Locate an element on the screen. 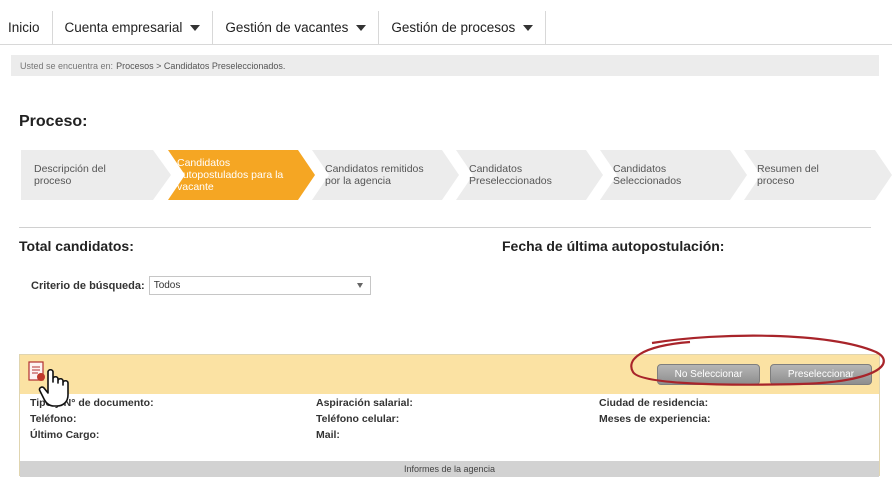 Image resolution: width=892 pixels, height=477 pixels. step-seleccionados: Candidatos Seleccionados is located at coordinates (673, 175).